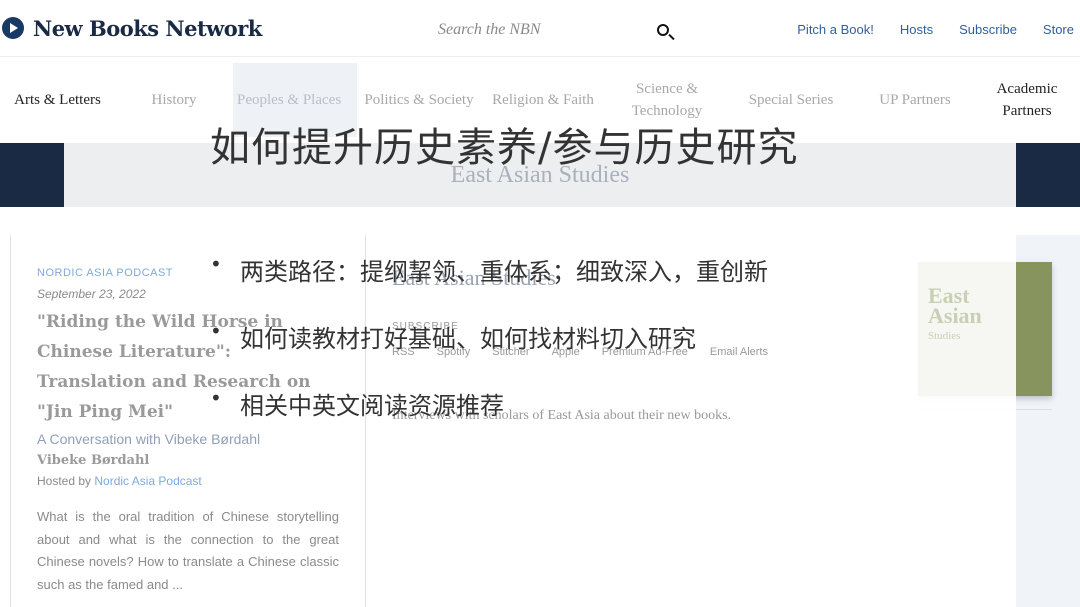 The width and height of the screenshot is (1080, 607). I want to click on email-alerts-link: Email Alerts, so click(739, 352).